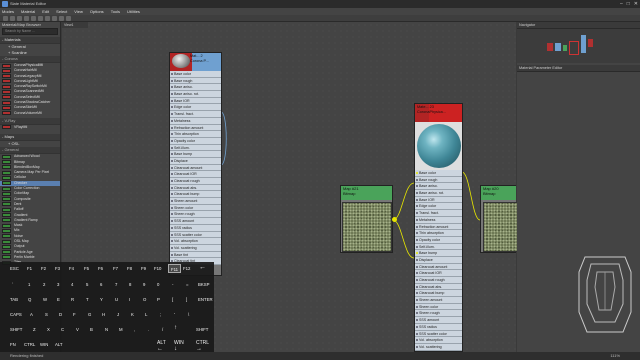 This screenshot has width=640, height=360. Describe the element at coordinates (628, 4) in the screenshot. I see `maximize-icon: □` at that location.